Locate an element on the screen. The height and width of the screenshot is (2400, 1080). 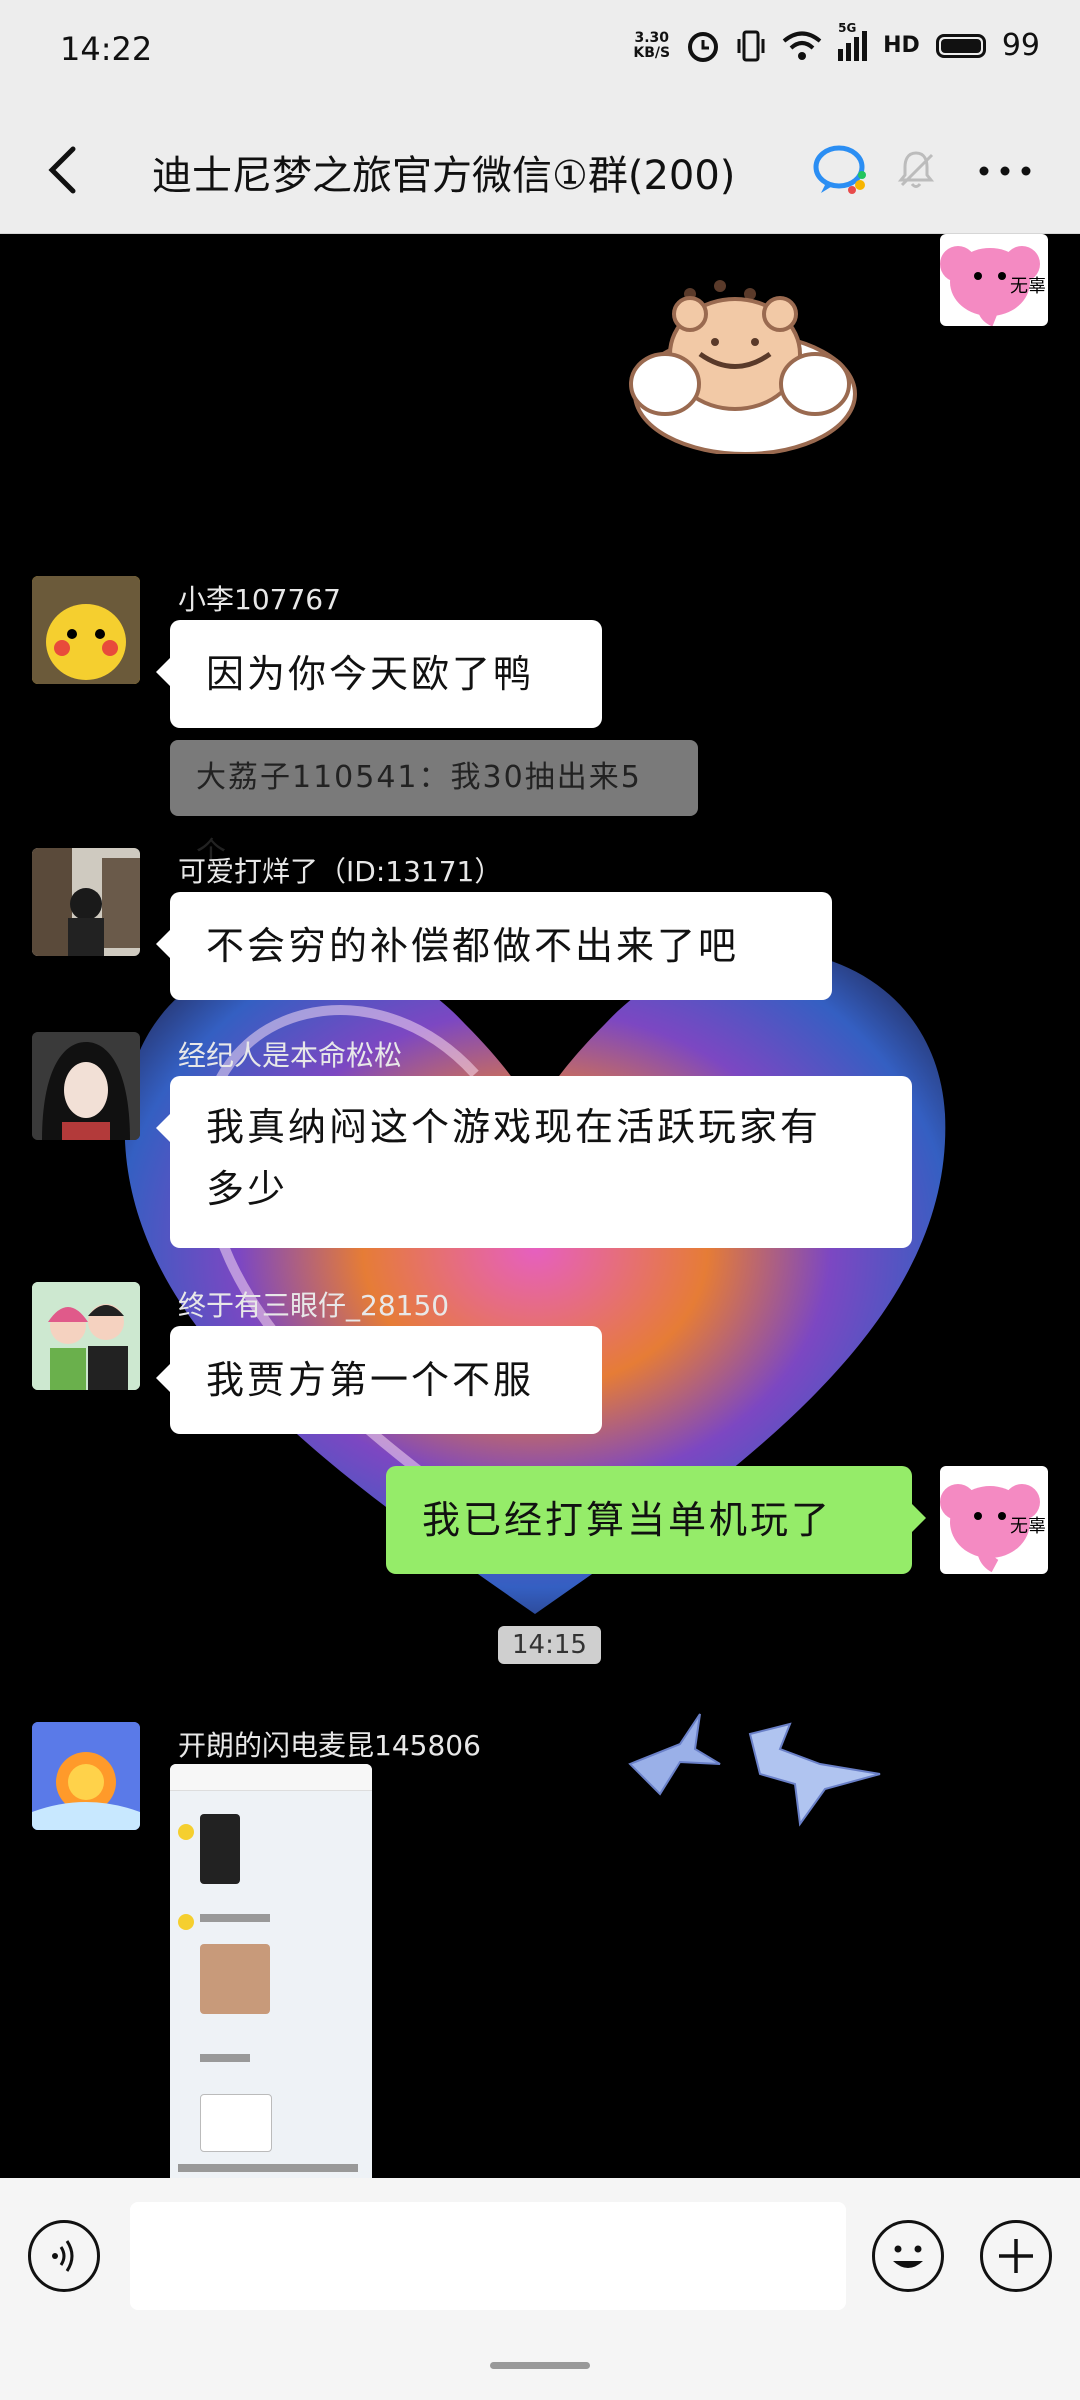
sender-name: 开朗的闪电麦昆145806 is located at coordinates (329, 1745).